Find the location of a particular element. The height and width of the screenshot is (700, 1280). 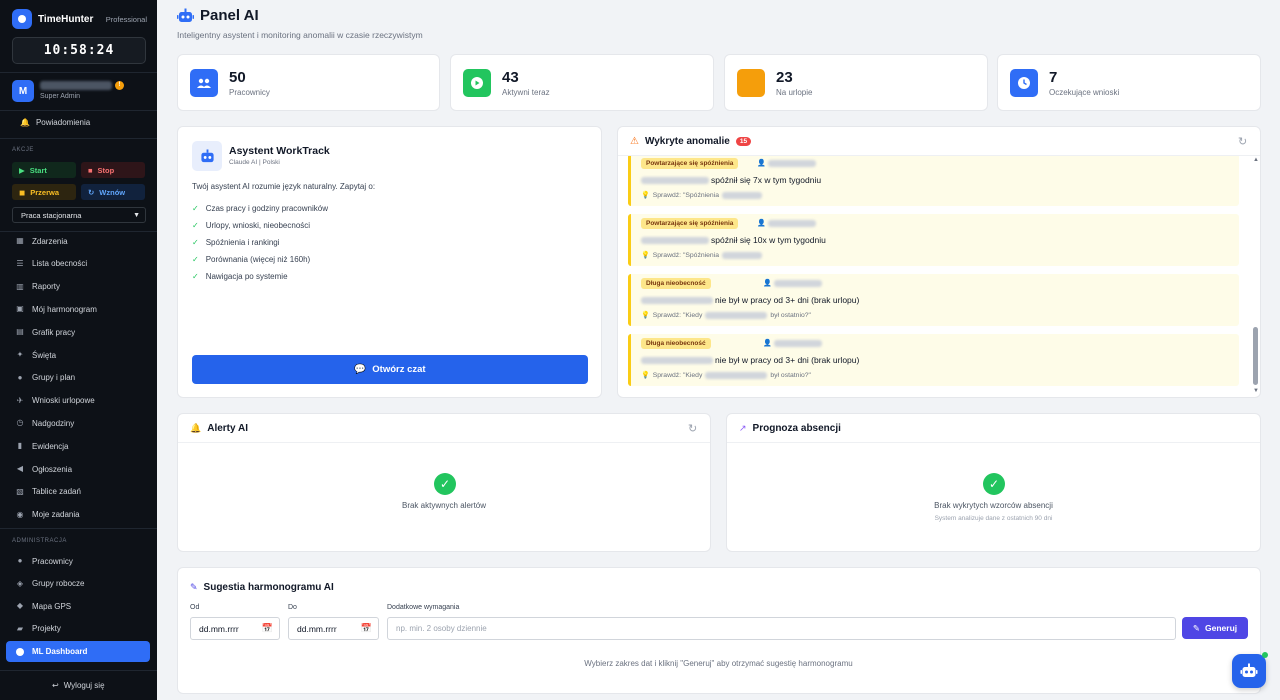

sidebar-item-label: Moje zadania is located at coordinates (56, 515).